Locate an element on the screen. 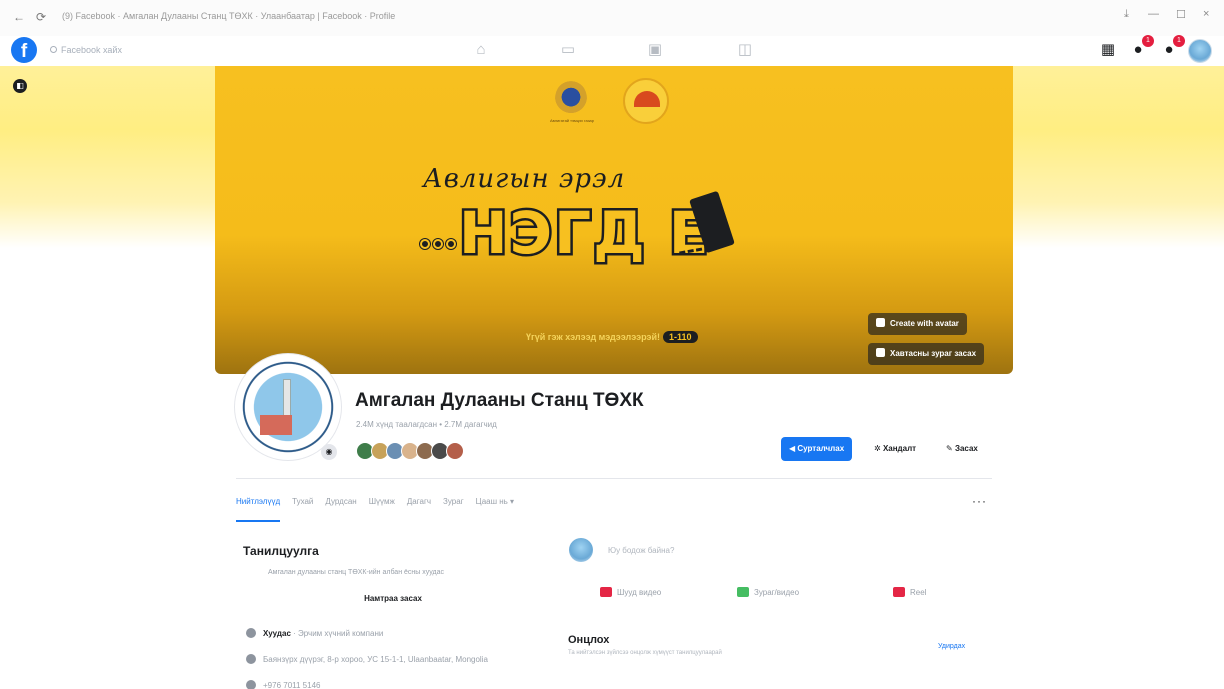 Image resolution: width=1224 pixels, height=689 pixels. emblem-caption: Авлигатай тэмцэх газар is located at coordinates (572, 120).